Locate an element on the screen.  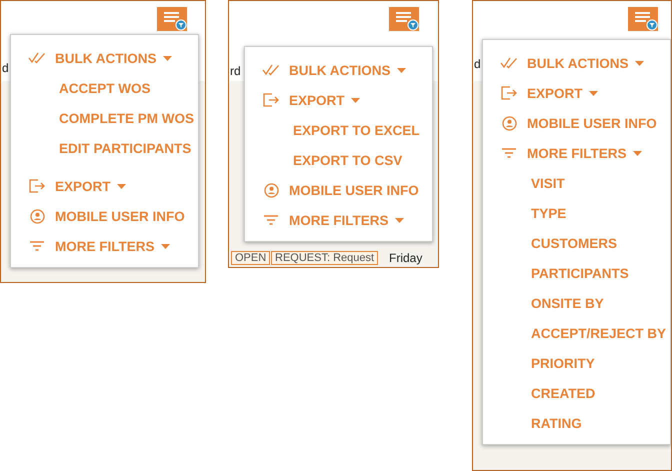
table-cell: OPEN is located at coordinates (250, 258).